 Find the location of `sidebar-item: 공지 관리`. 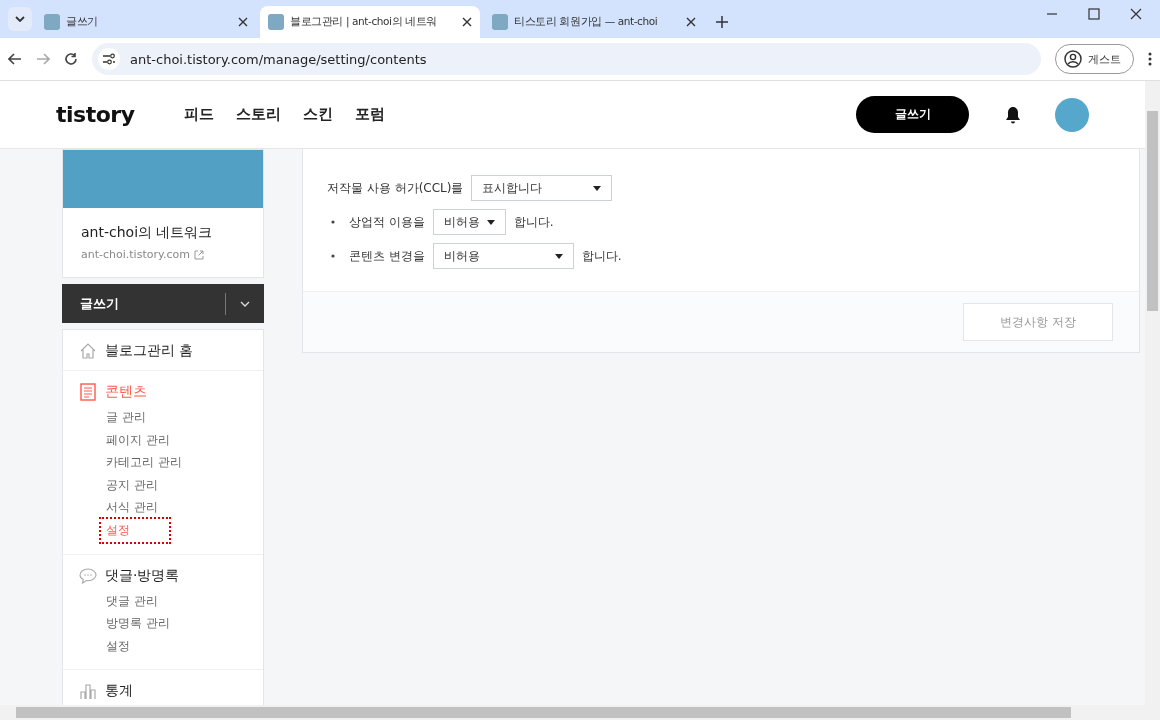

sidebar-item: 공지 관리 is located at coordinates (132, 485).